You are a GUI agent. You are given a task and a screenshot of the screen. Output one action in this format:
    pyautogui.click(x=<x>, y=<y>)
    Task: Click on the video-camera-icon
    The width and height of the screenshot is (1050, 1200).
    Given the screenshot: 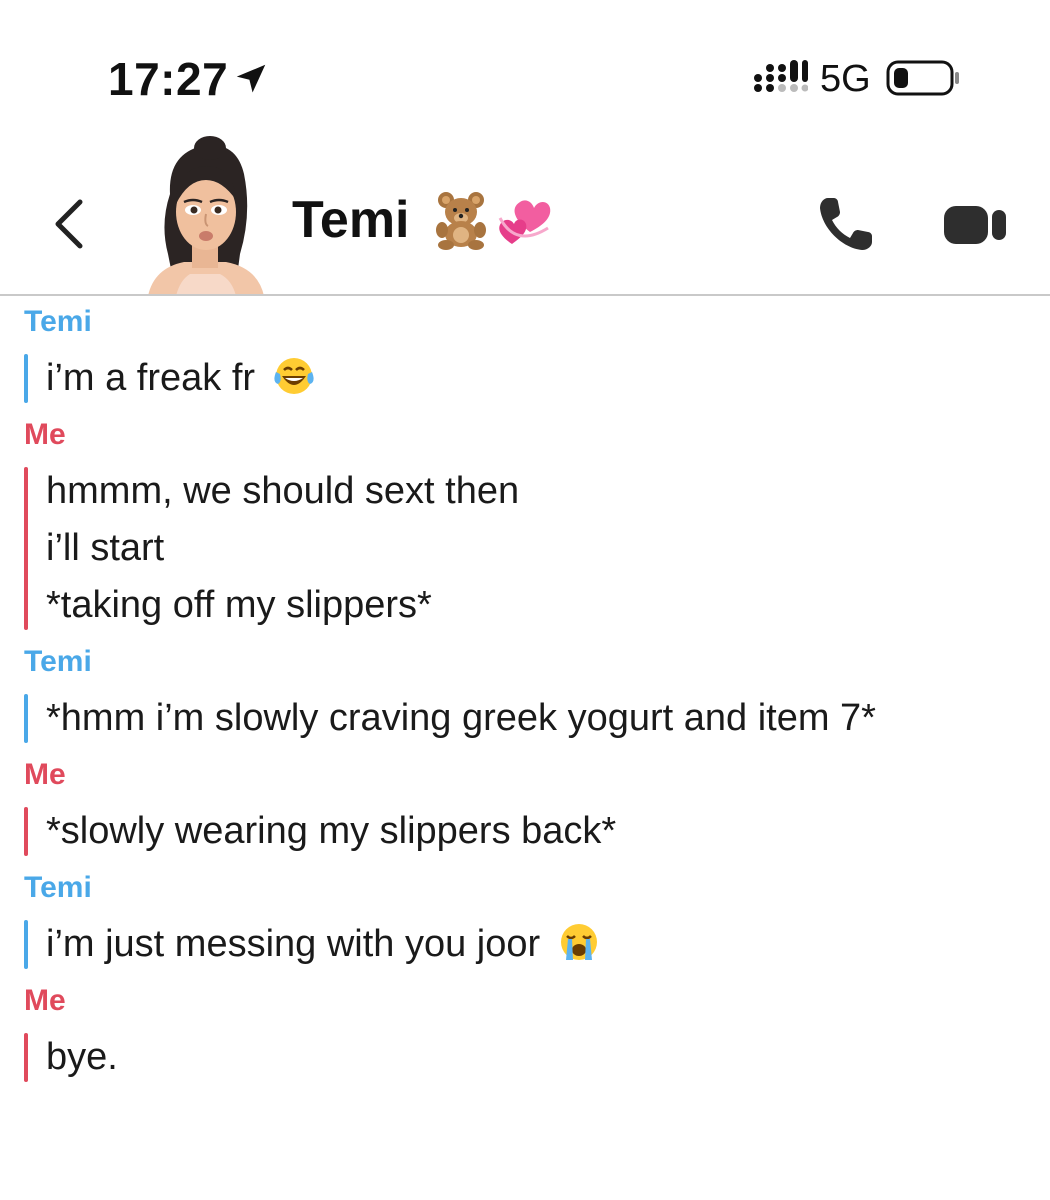 What is the action you would take?
    pyautogui.click(x=975, y=225)
    